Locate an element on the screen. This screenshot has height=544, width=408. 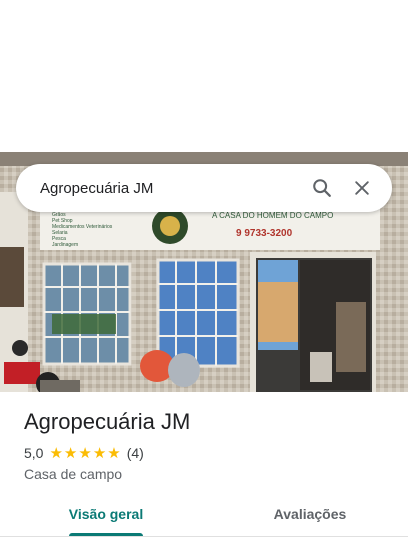
tabs-divider is located at coordinates (204, 536).